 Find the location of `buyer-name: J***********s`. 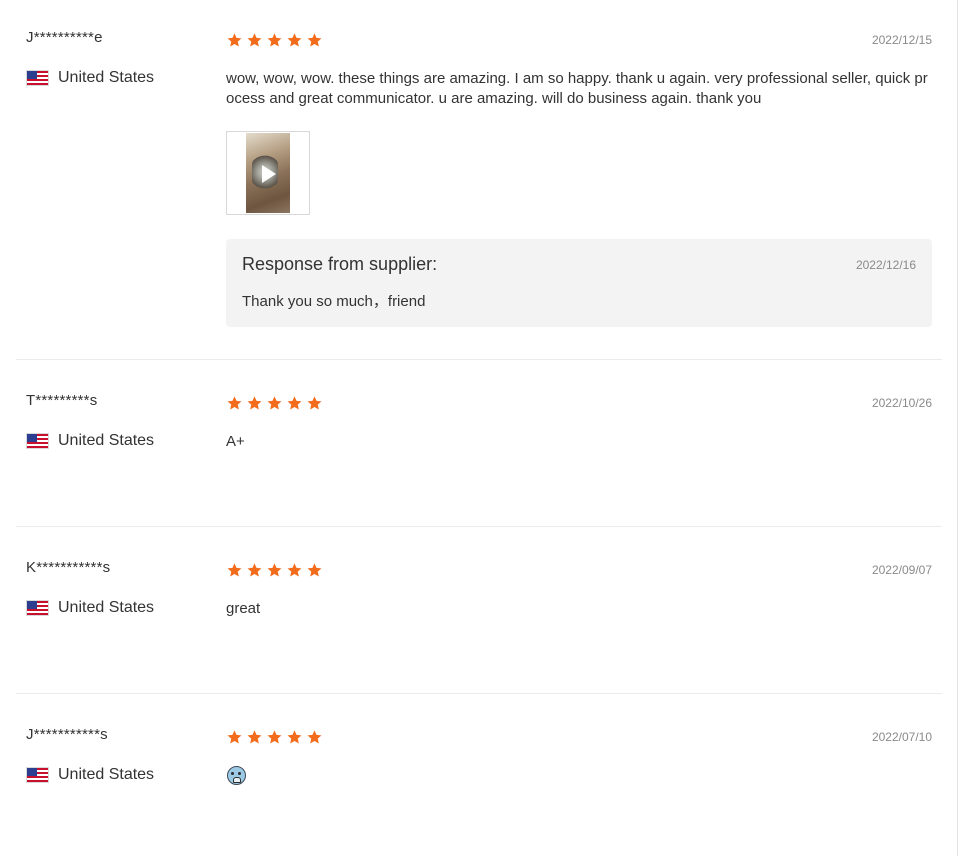

buyer-name: J***********s is located at coordinates (67, 734).